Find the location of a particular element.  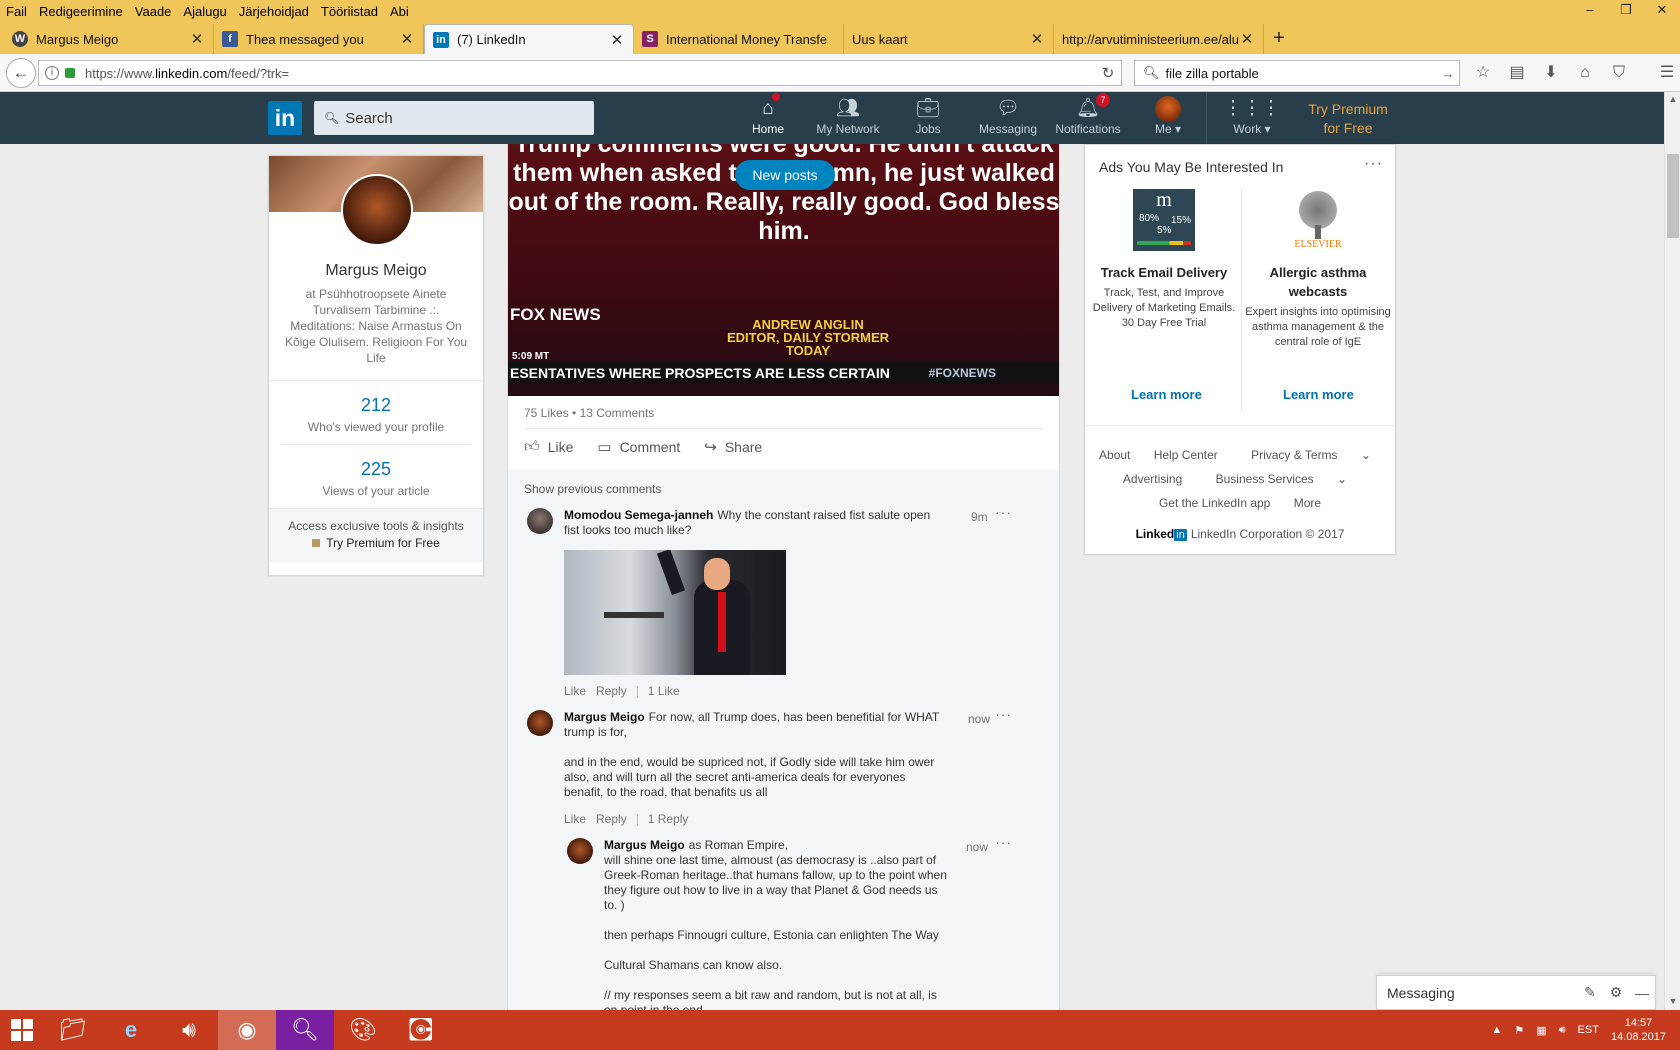

firefox-icon: ◉ is located at coordinates (247, 1030).